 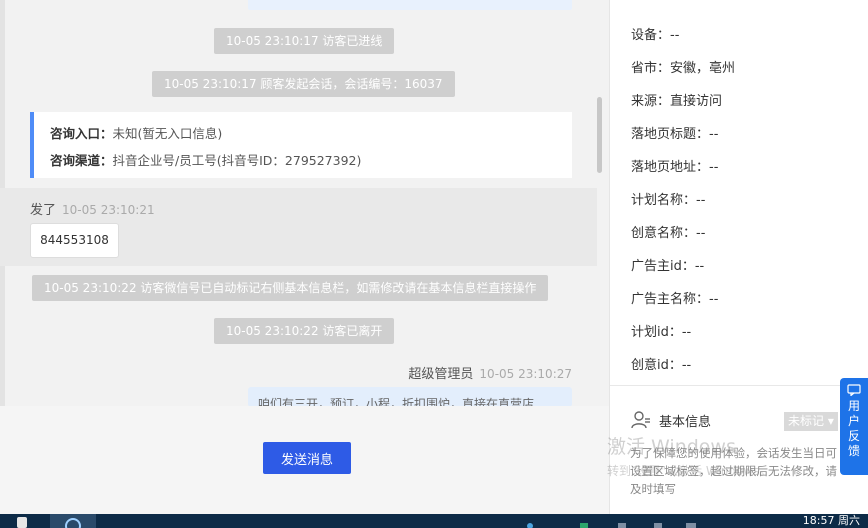 What do you see at coordinates (668, 266) in the screenshot?
I see `field-advertiser-id: 广告主id：--` at bounding box center [668, 266].